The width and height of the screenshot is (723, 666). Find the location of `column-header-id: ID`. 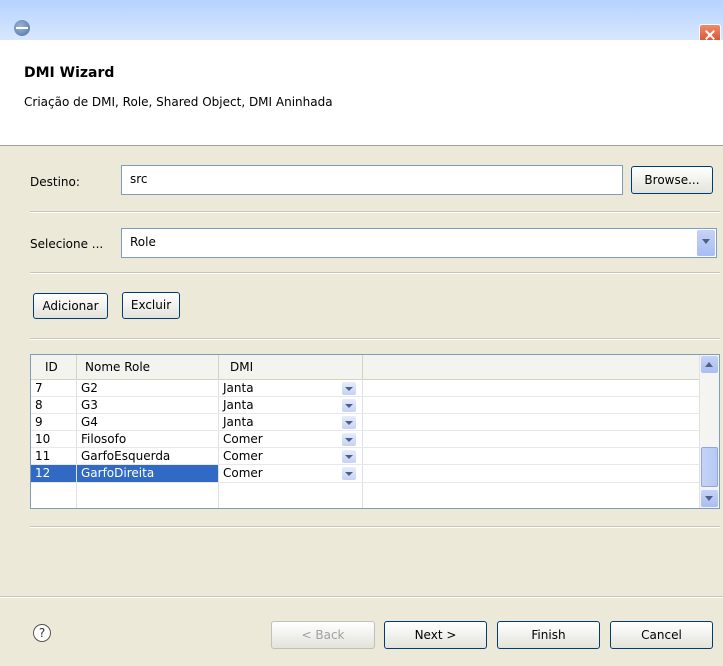

column-header-id: ID is located at coordinates (51, 367).